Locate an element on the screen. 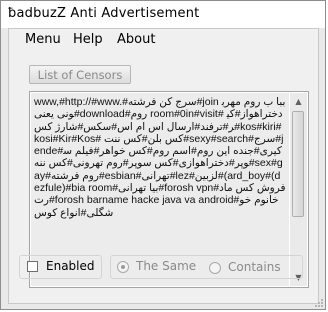 This screenshot has height=312, width=328. contains-radio is located at coordinates (215, 268).